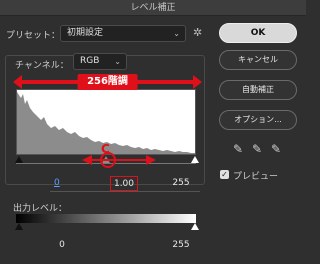  I want to click on annotation-banner-text: 256階調, so click(107, 82).